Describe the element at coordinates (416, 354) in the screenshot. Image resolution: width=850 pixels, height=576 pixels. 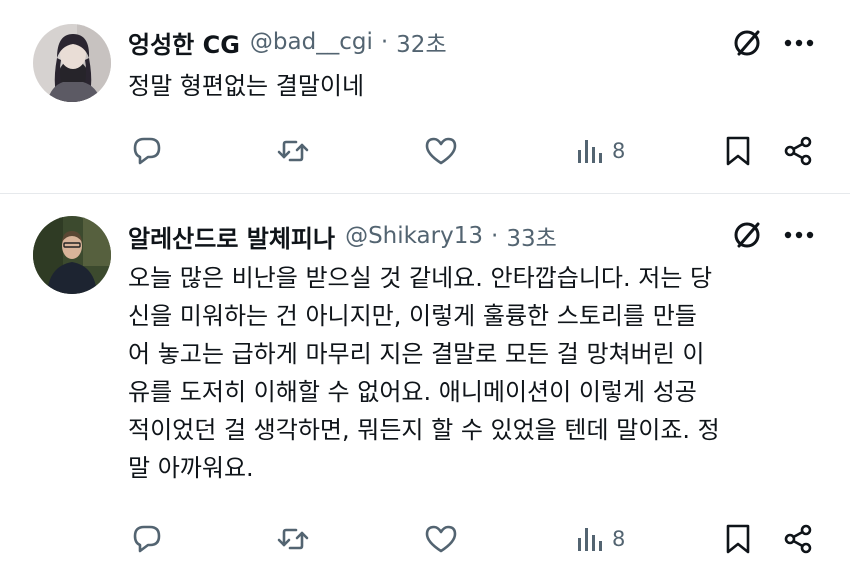
I see `tweet-text-line: 어 놓고는 급하게 마무리 지은 결말로 모든 걸 망쳐버린 이` at that location.